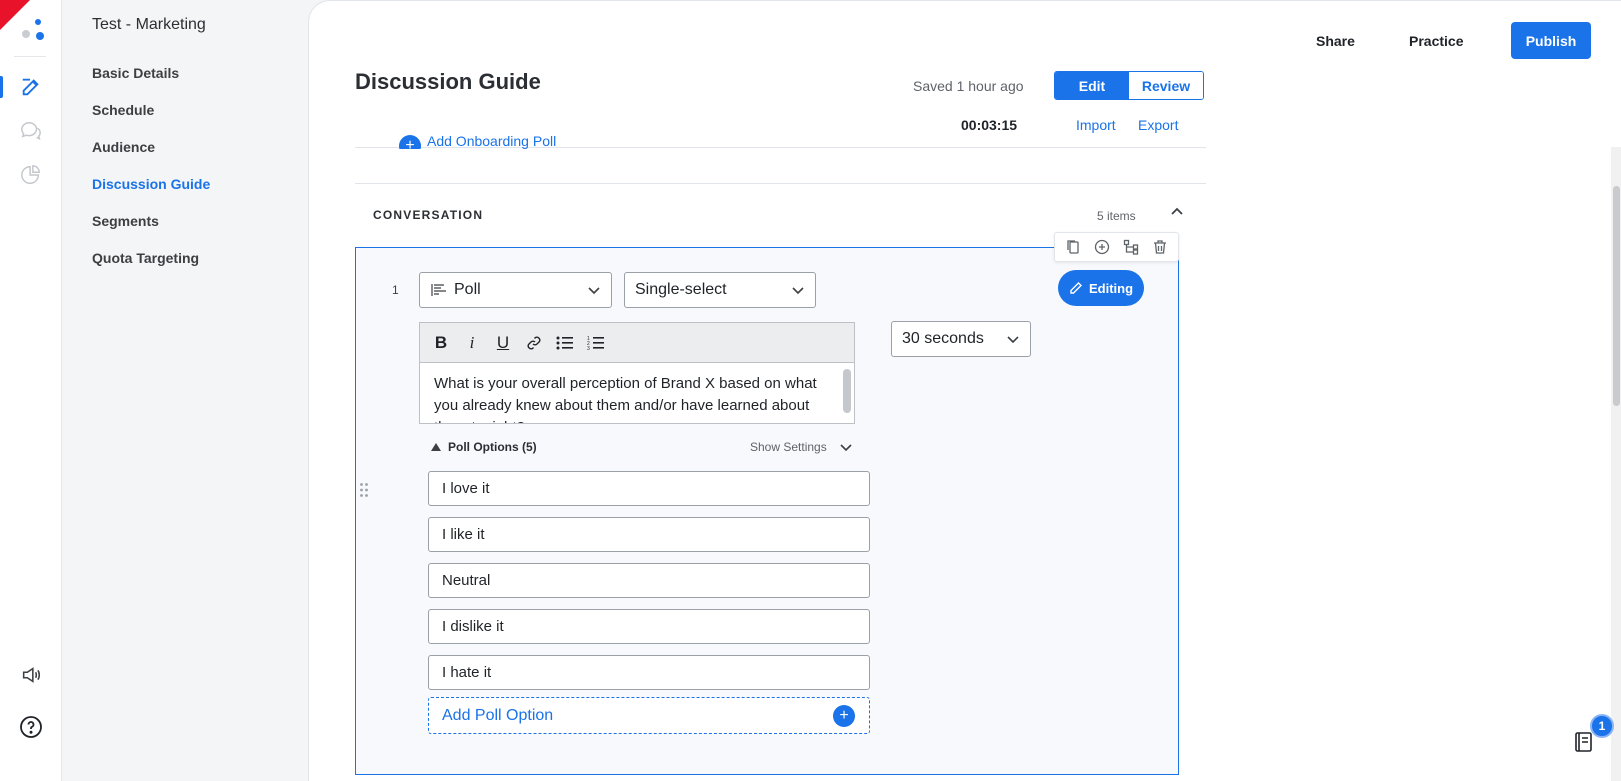 Image resolution: width=1621 pixels, height=781 pixels. What do you see at coordinates (1116, 247) in the screenshot?
I see `item-actions-toolbar` at bounding box center [1116, 247].